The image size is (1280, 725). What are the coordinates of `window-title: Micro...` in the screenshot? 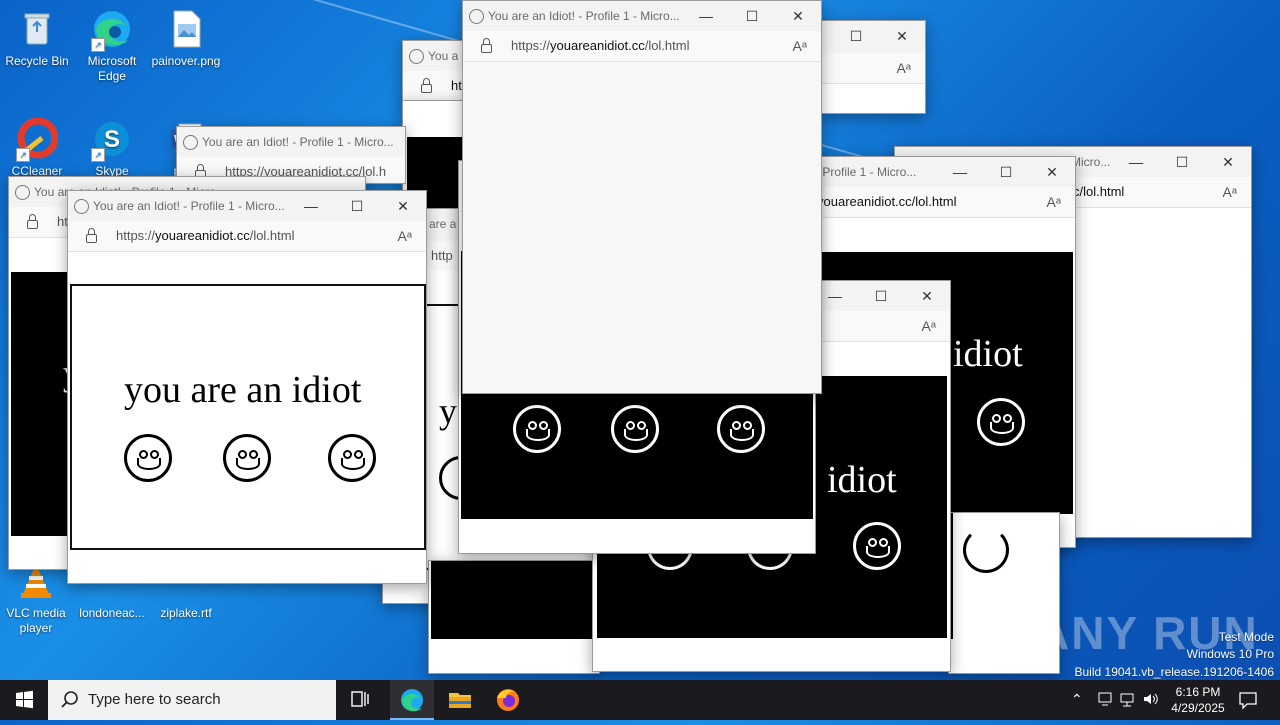 It's located at (1091, 162).